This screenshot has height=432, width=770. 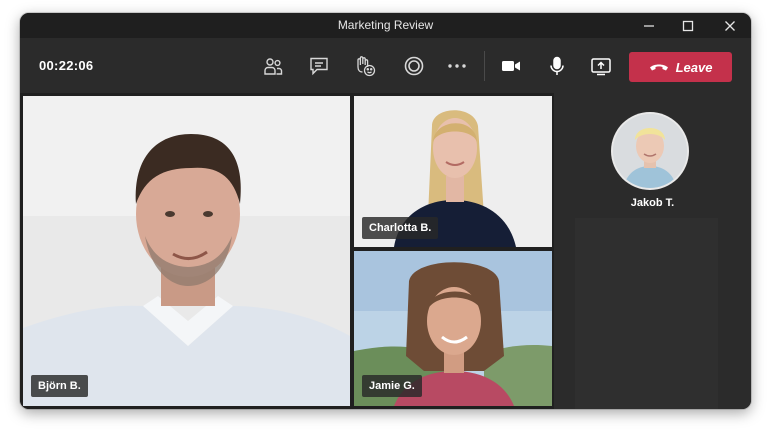 I want to click on chat-icon, so click(x=319, y=66).